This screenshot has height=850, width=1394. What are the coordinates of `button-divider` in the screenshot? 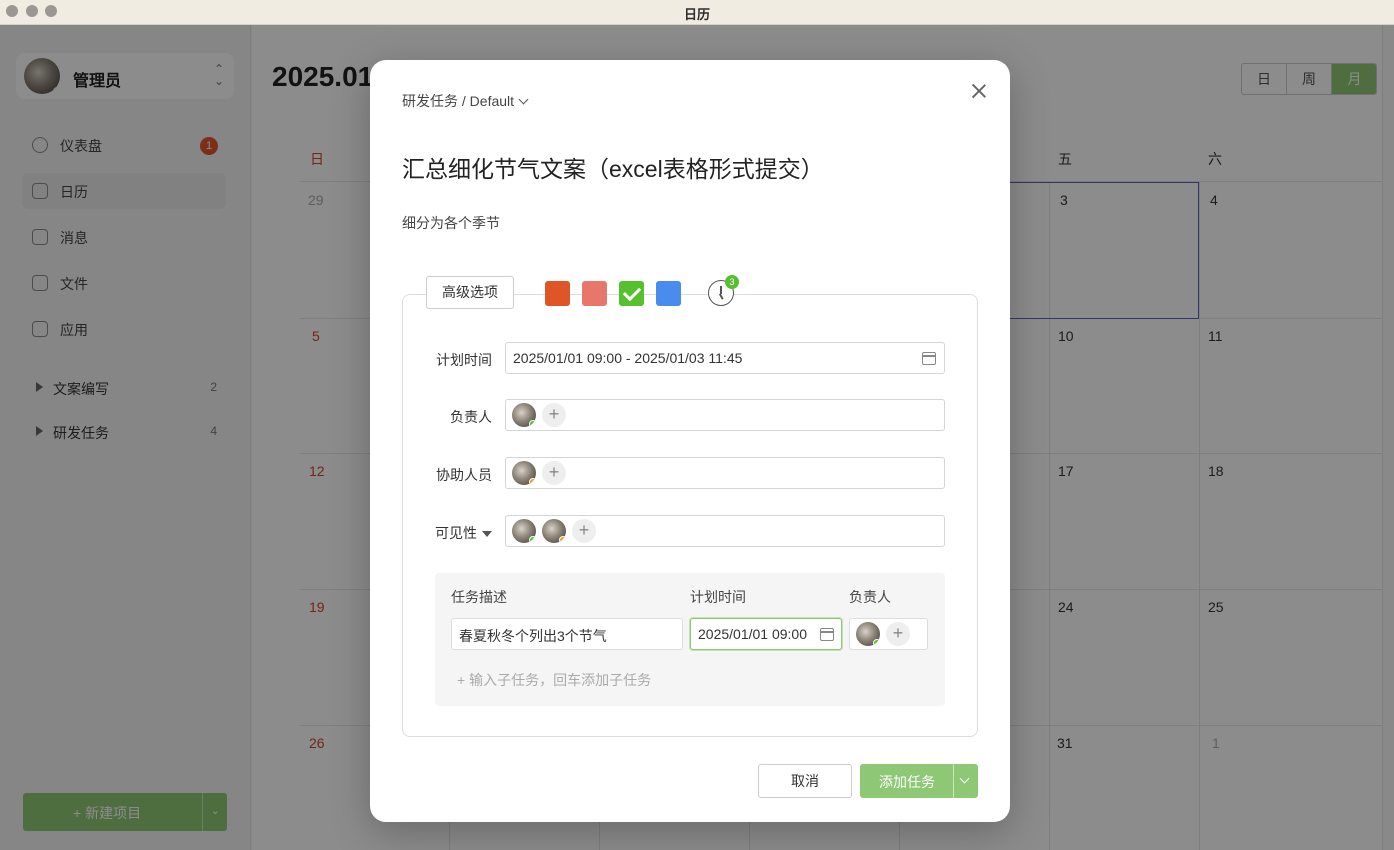 It's located at (953, 781).